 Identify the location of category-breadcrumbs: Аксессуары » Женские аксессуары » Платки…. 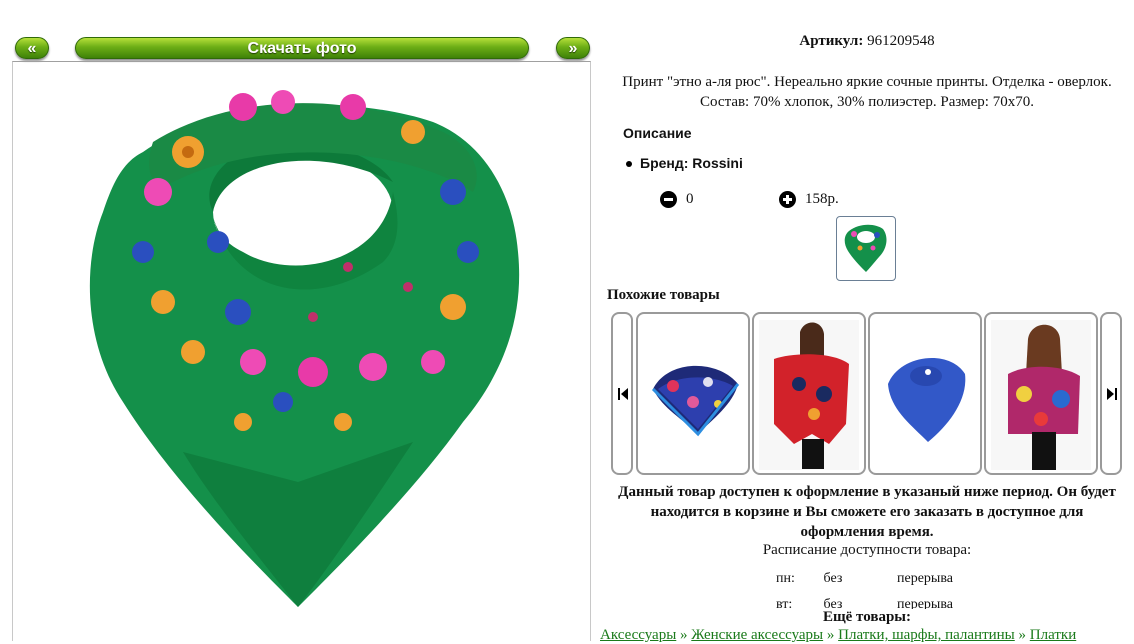
(838, 635).